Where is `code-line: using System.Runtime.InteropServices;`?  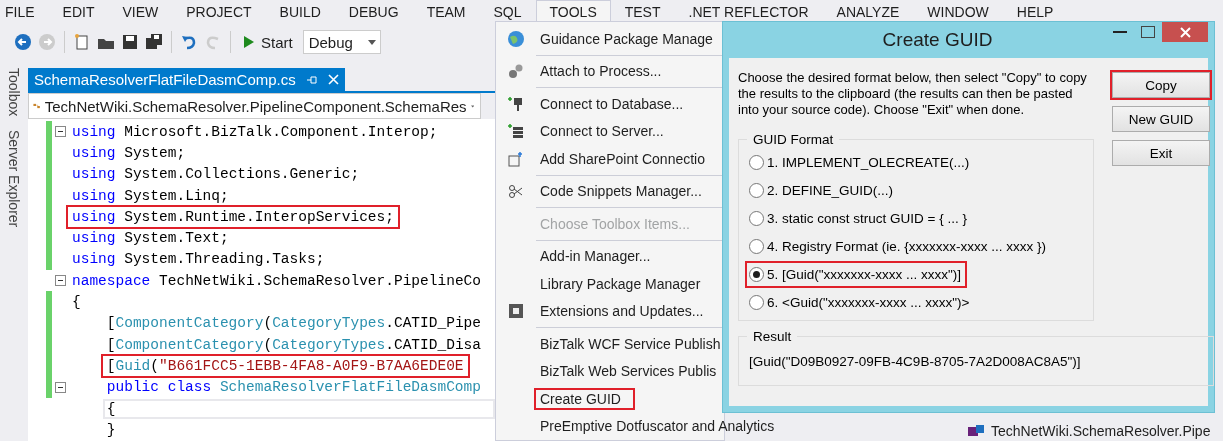 code-line: using System.Runtime.InteropServices; is located at coordinates (233, 216).